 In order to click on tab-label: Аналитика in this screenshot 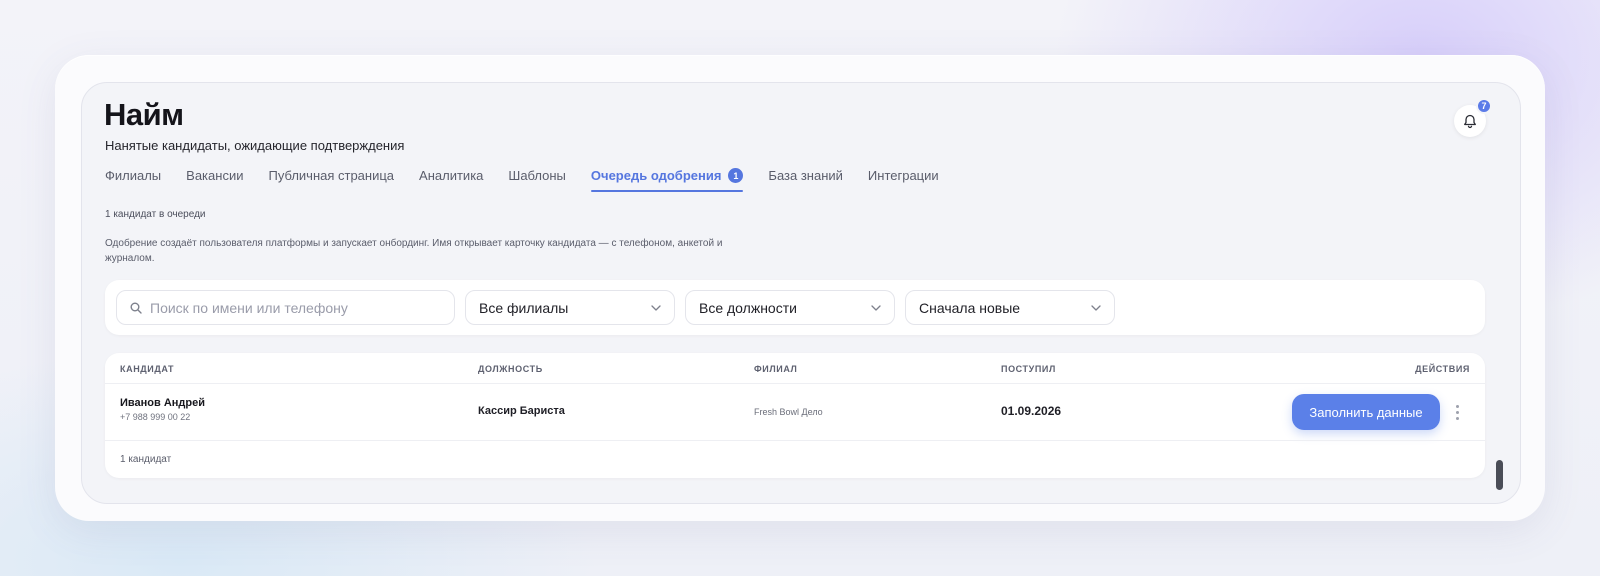, I will do `click(451, 175)`.